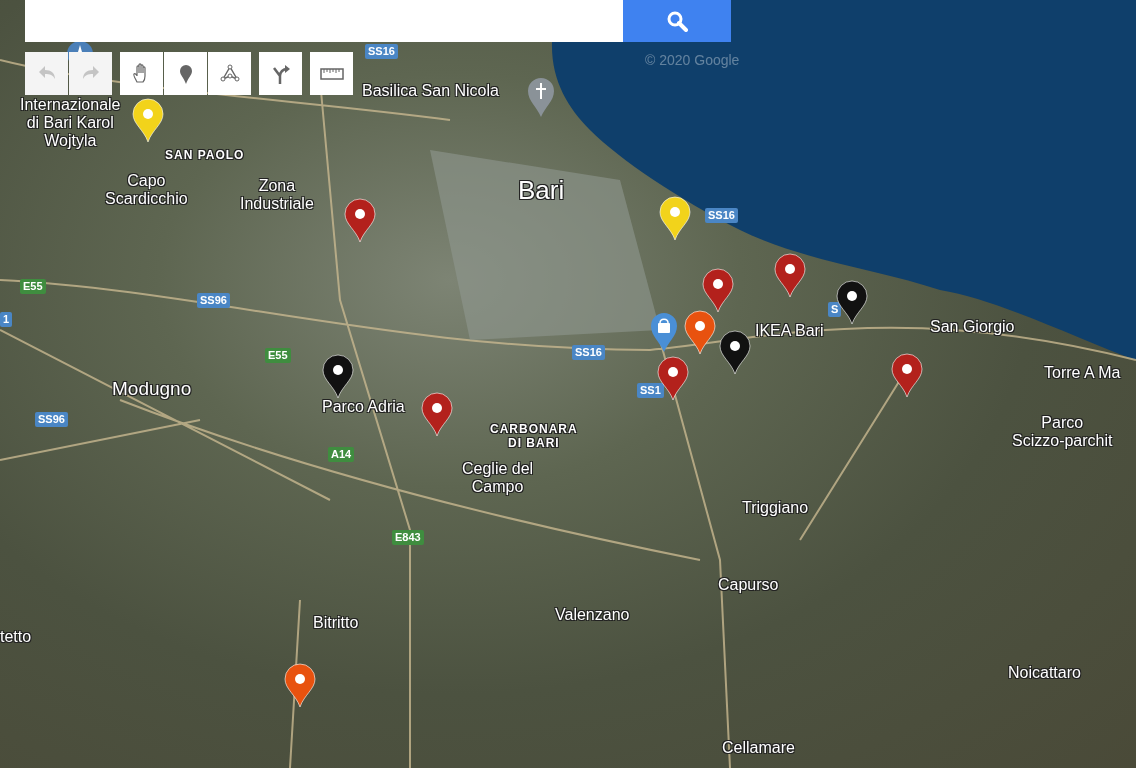 The width and height of the screenshot is (1136, 768). Describe the element at coordinates (1082, 373) in the screenshot. I see `map-label: Torre A Ma` at that location.